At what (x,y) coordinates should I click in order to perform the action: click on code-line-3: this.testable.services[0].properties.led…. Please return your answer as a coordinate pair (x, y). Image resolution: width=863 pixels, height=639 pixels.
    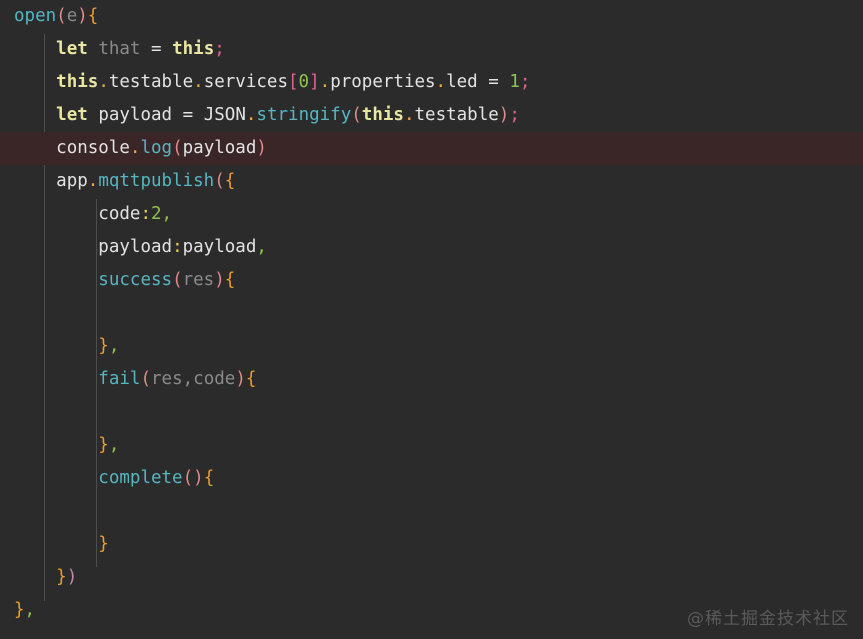
    Looking at the image, I should click on (431, 82).